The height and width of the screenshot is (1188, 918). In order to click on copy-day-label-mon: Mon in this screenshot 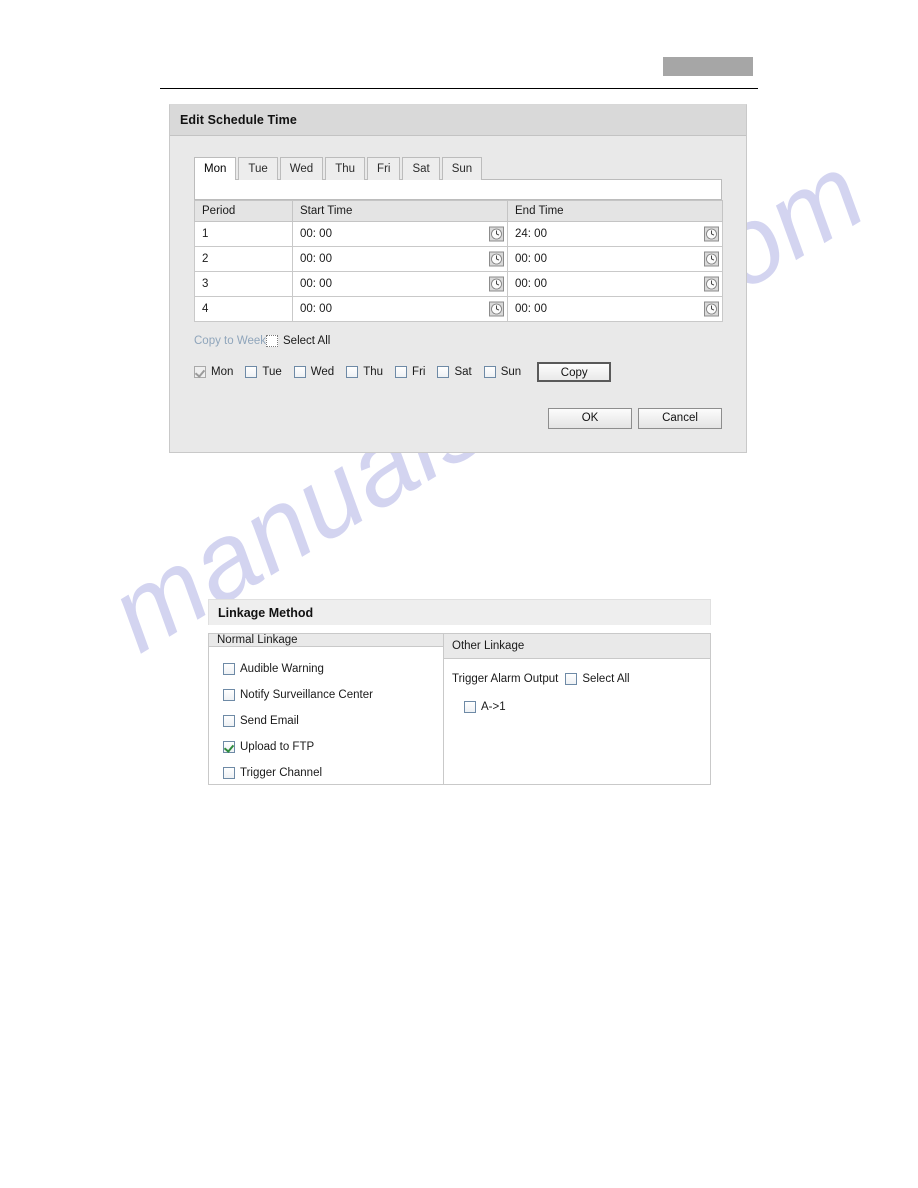, I will do `click(222, 372)`.